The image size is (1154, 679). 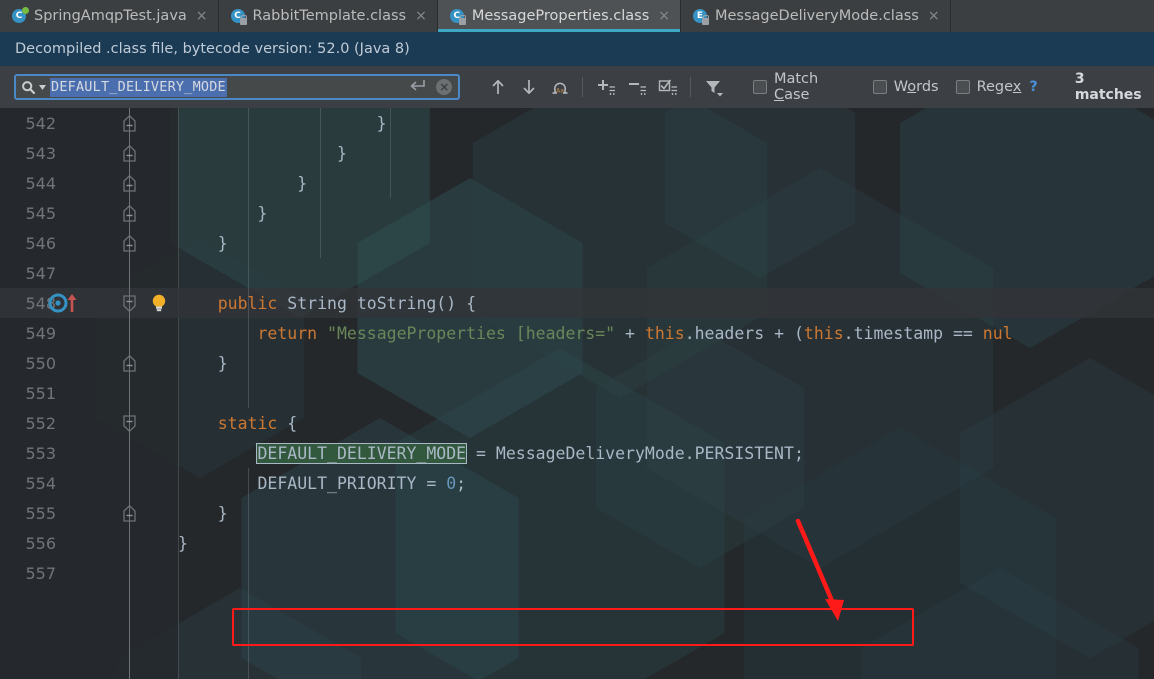 What do you see at coordinates (40, 483) in the screenshot?
I see `line-number: 554` at bounding box center [40, 483].